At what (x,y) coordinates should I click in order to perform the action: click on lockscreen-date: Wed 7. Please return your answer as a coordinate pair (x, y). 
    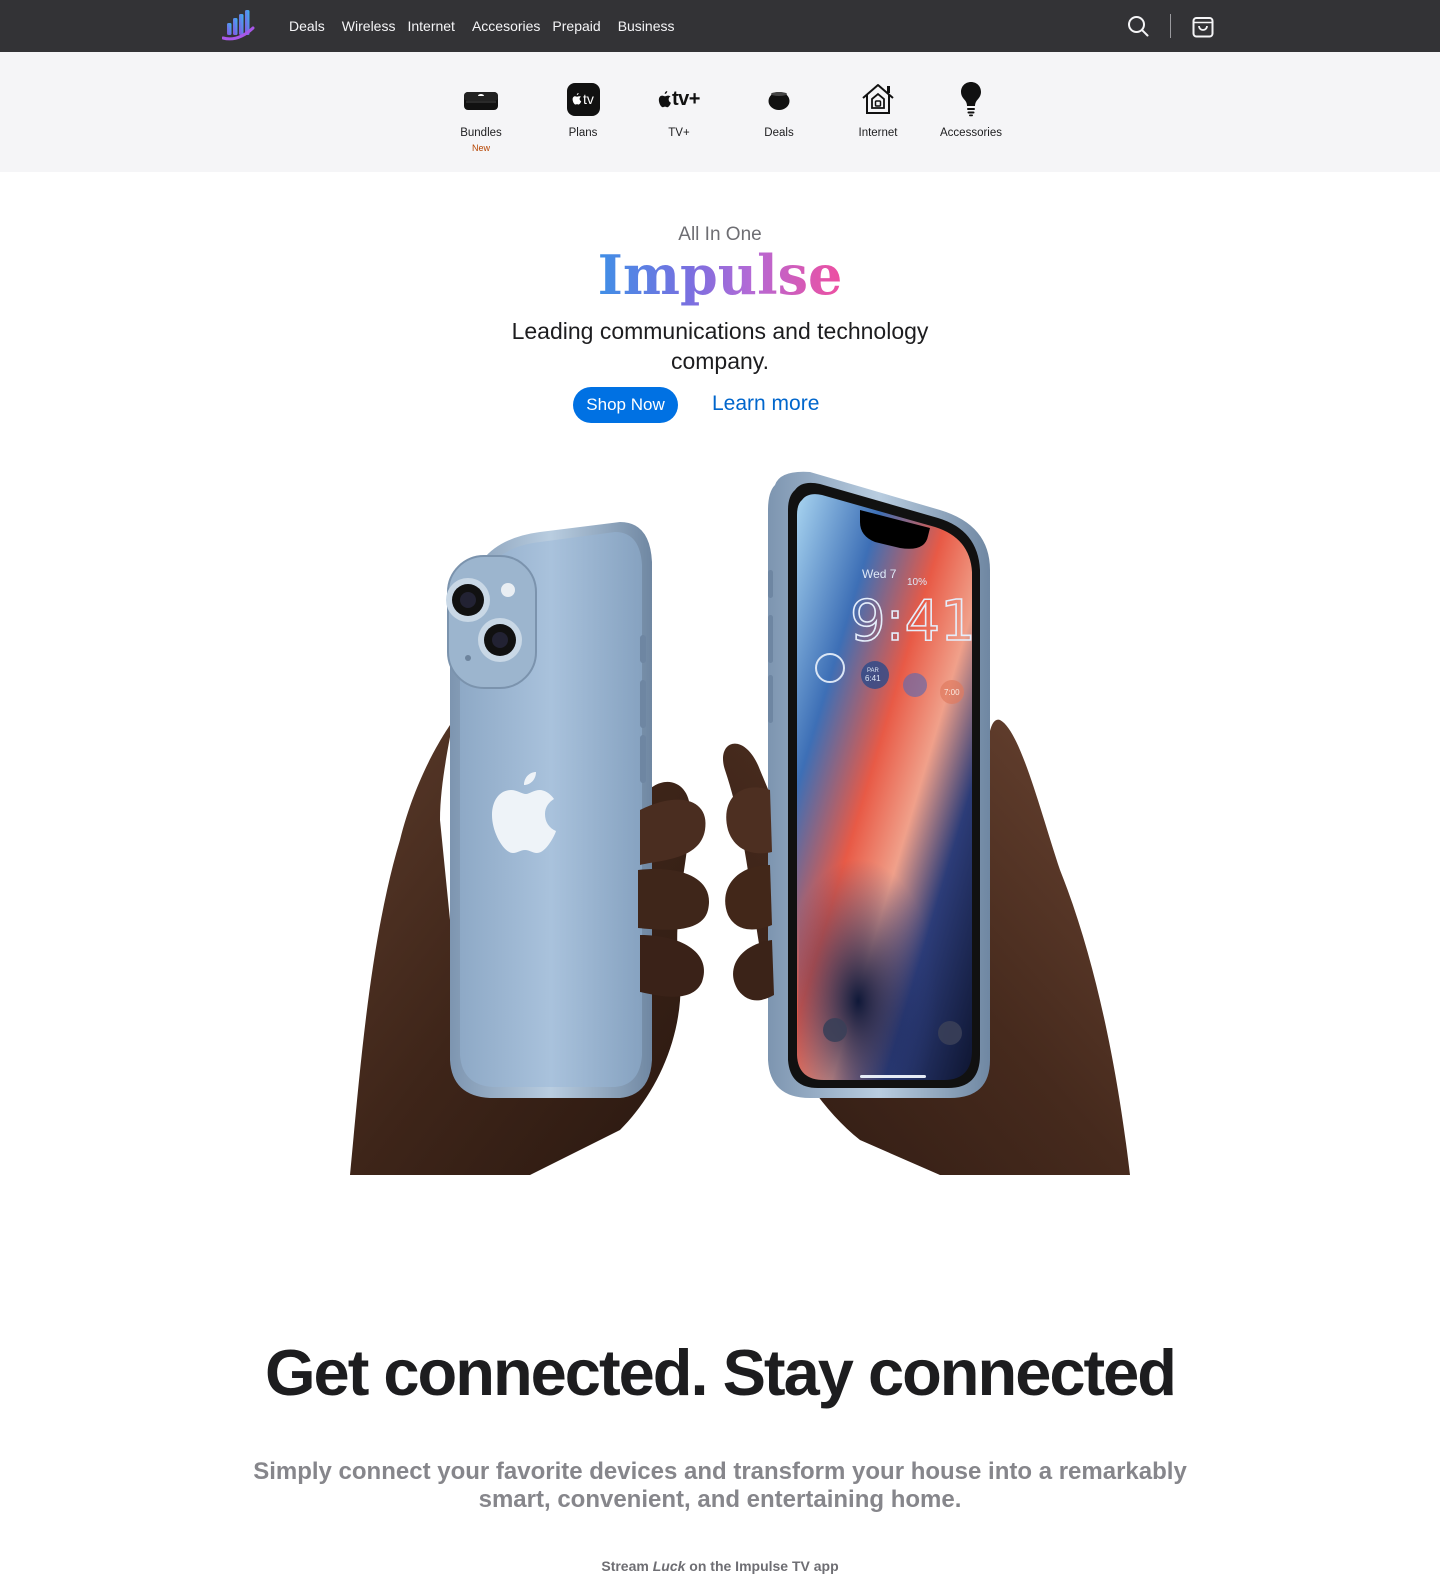
    Looking at the image, I should click on (879, 574).